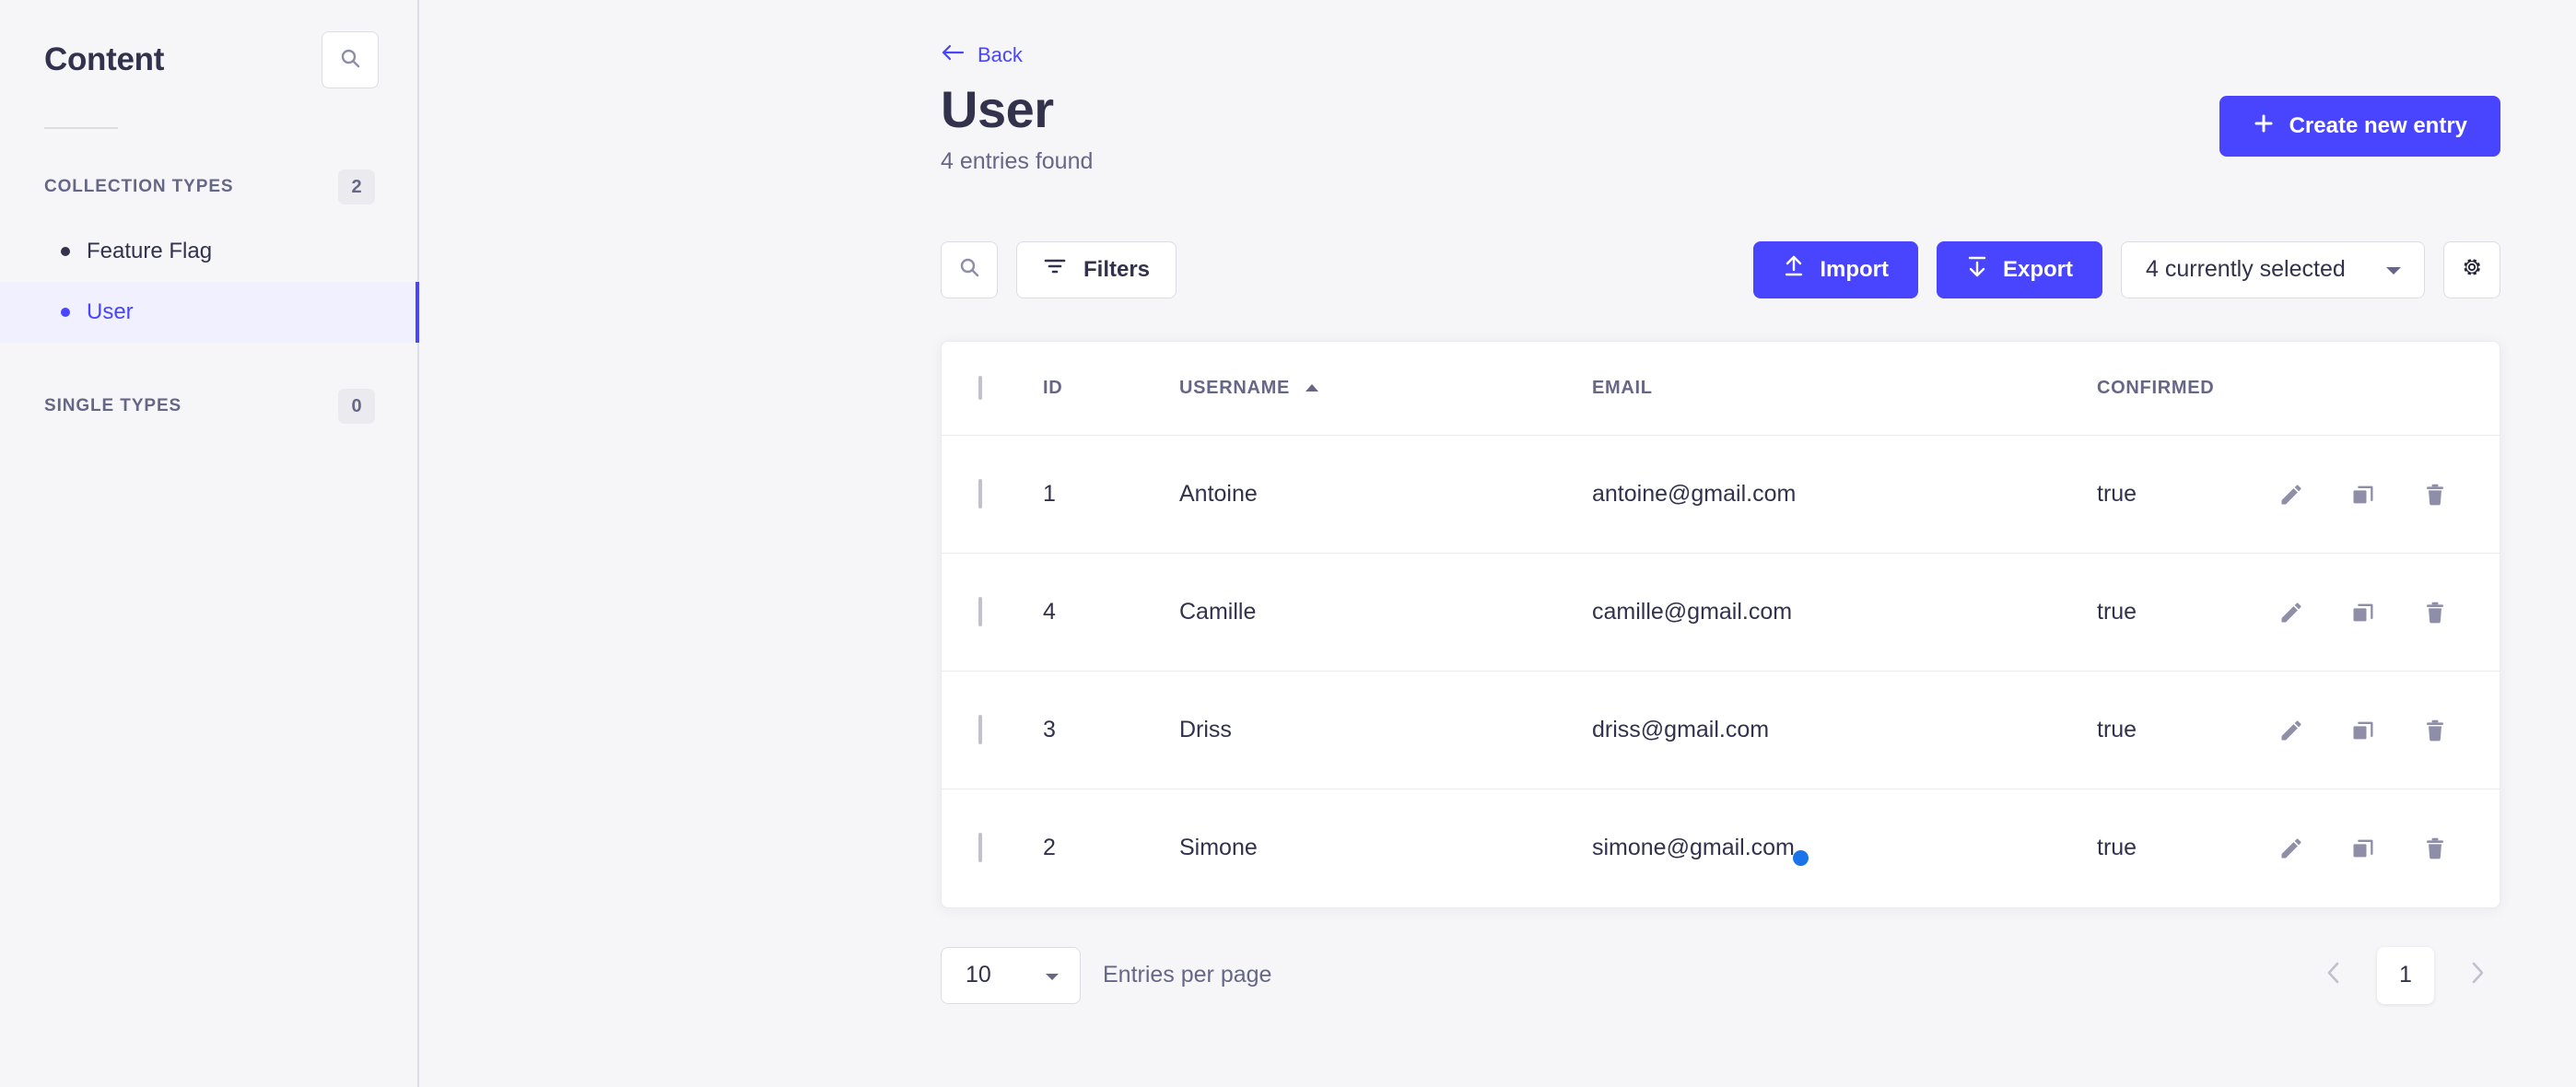 The image size is (2576, 1087). I want to click on cell-id: 3, so click(1111, 730).